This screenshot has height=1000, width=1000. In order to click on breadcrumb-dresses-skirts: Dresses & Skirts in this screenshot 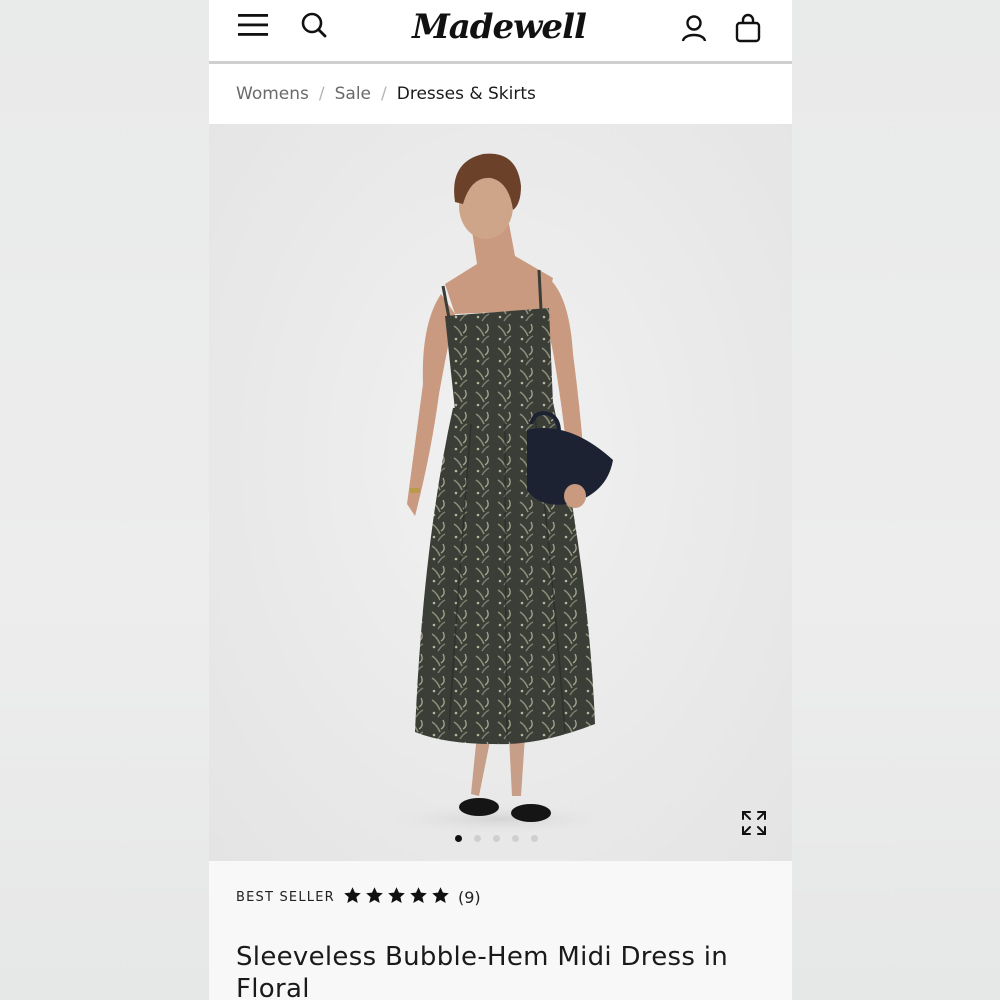, I will do `click(466, 94)`.